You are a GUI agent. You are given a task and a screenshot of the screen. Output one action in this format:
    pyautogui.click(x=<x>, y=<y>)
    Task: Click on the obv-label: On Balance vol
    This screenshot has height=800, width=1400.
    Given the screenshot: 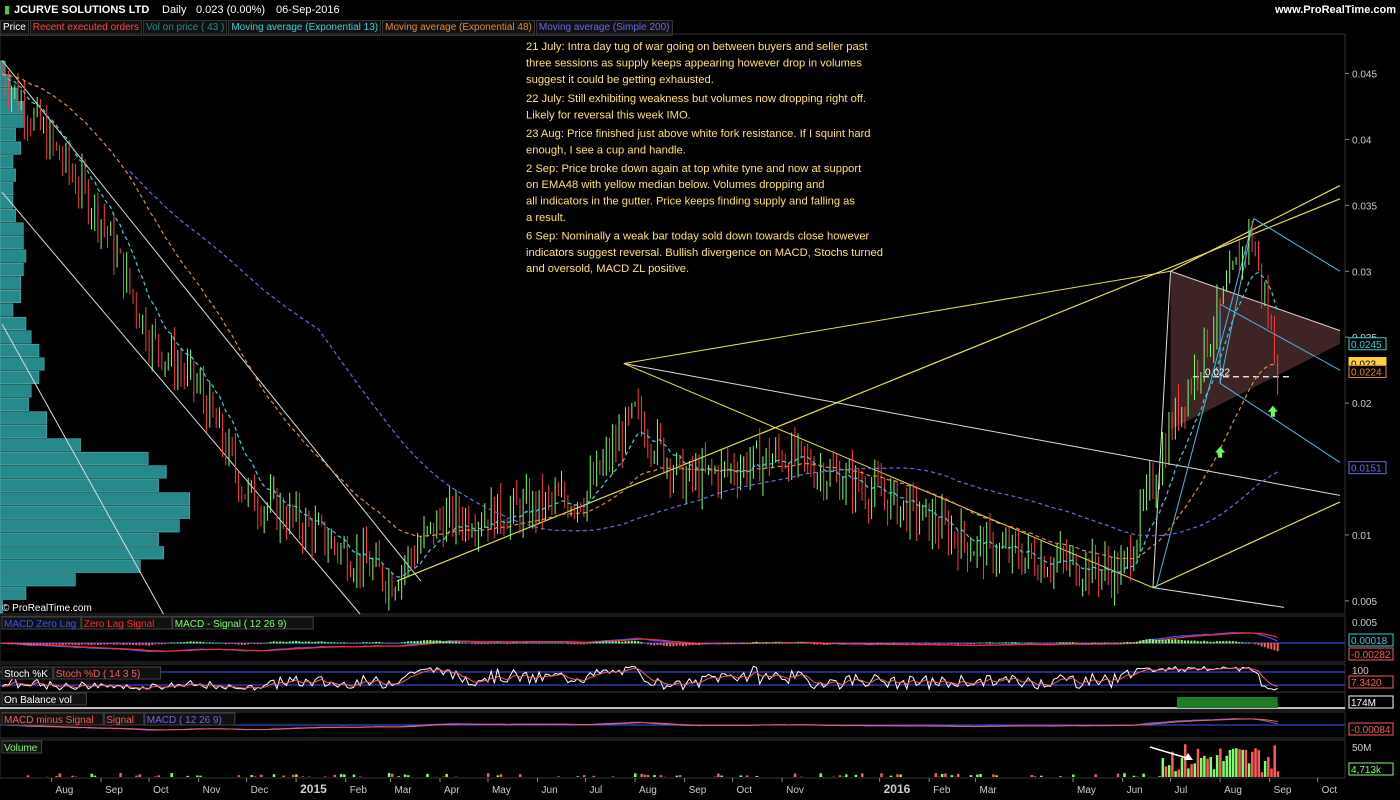 What is the action you would take?
    pyautogui.click(x=38, y=700)
    